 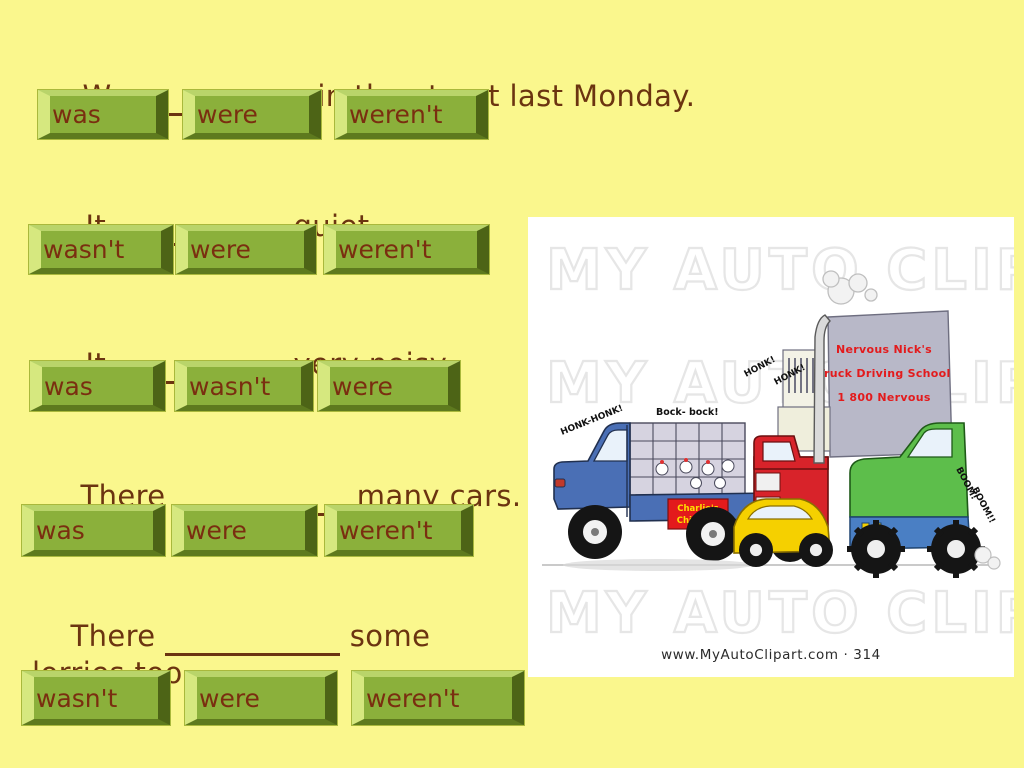 What do you see at coordinates (216, 530) in the screenshot?
I see `q4-option-were-label: were` at bounding box center [216, 530].